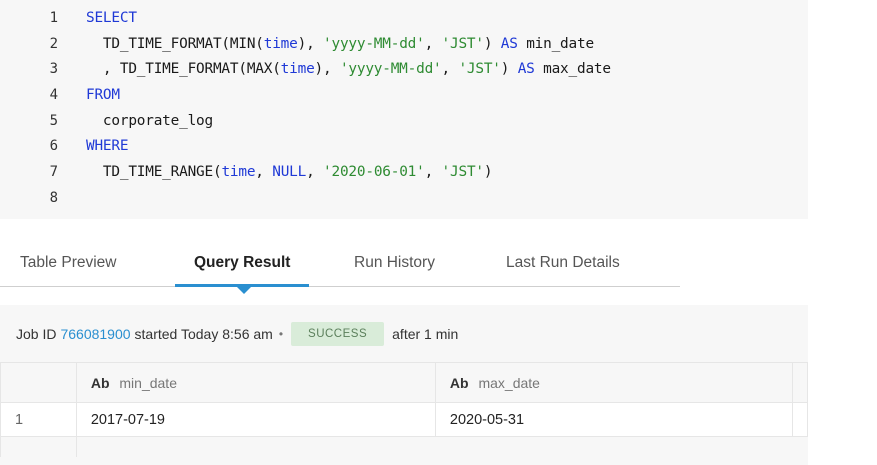 Image resolution: width=877 pixels, height=465 pixels. I want to click on job-id-link: 766081900, so click(95, 334).